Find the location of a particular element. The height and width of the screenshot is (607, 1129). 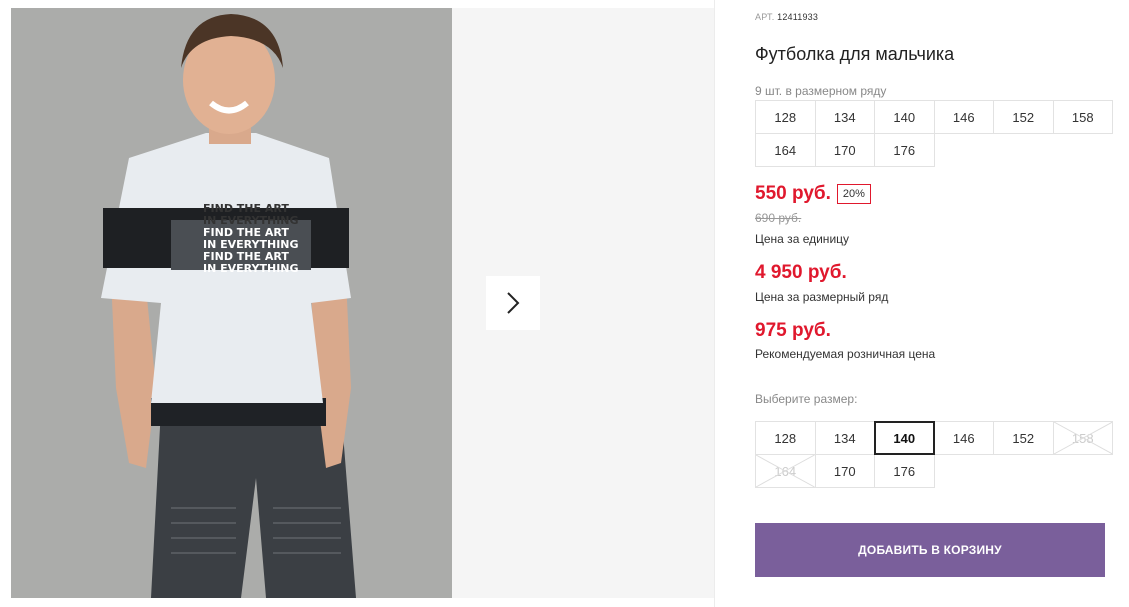

size-row-cell: 134 is located at coordinates (844, 117).